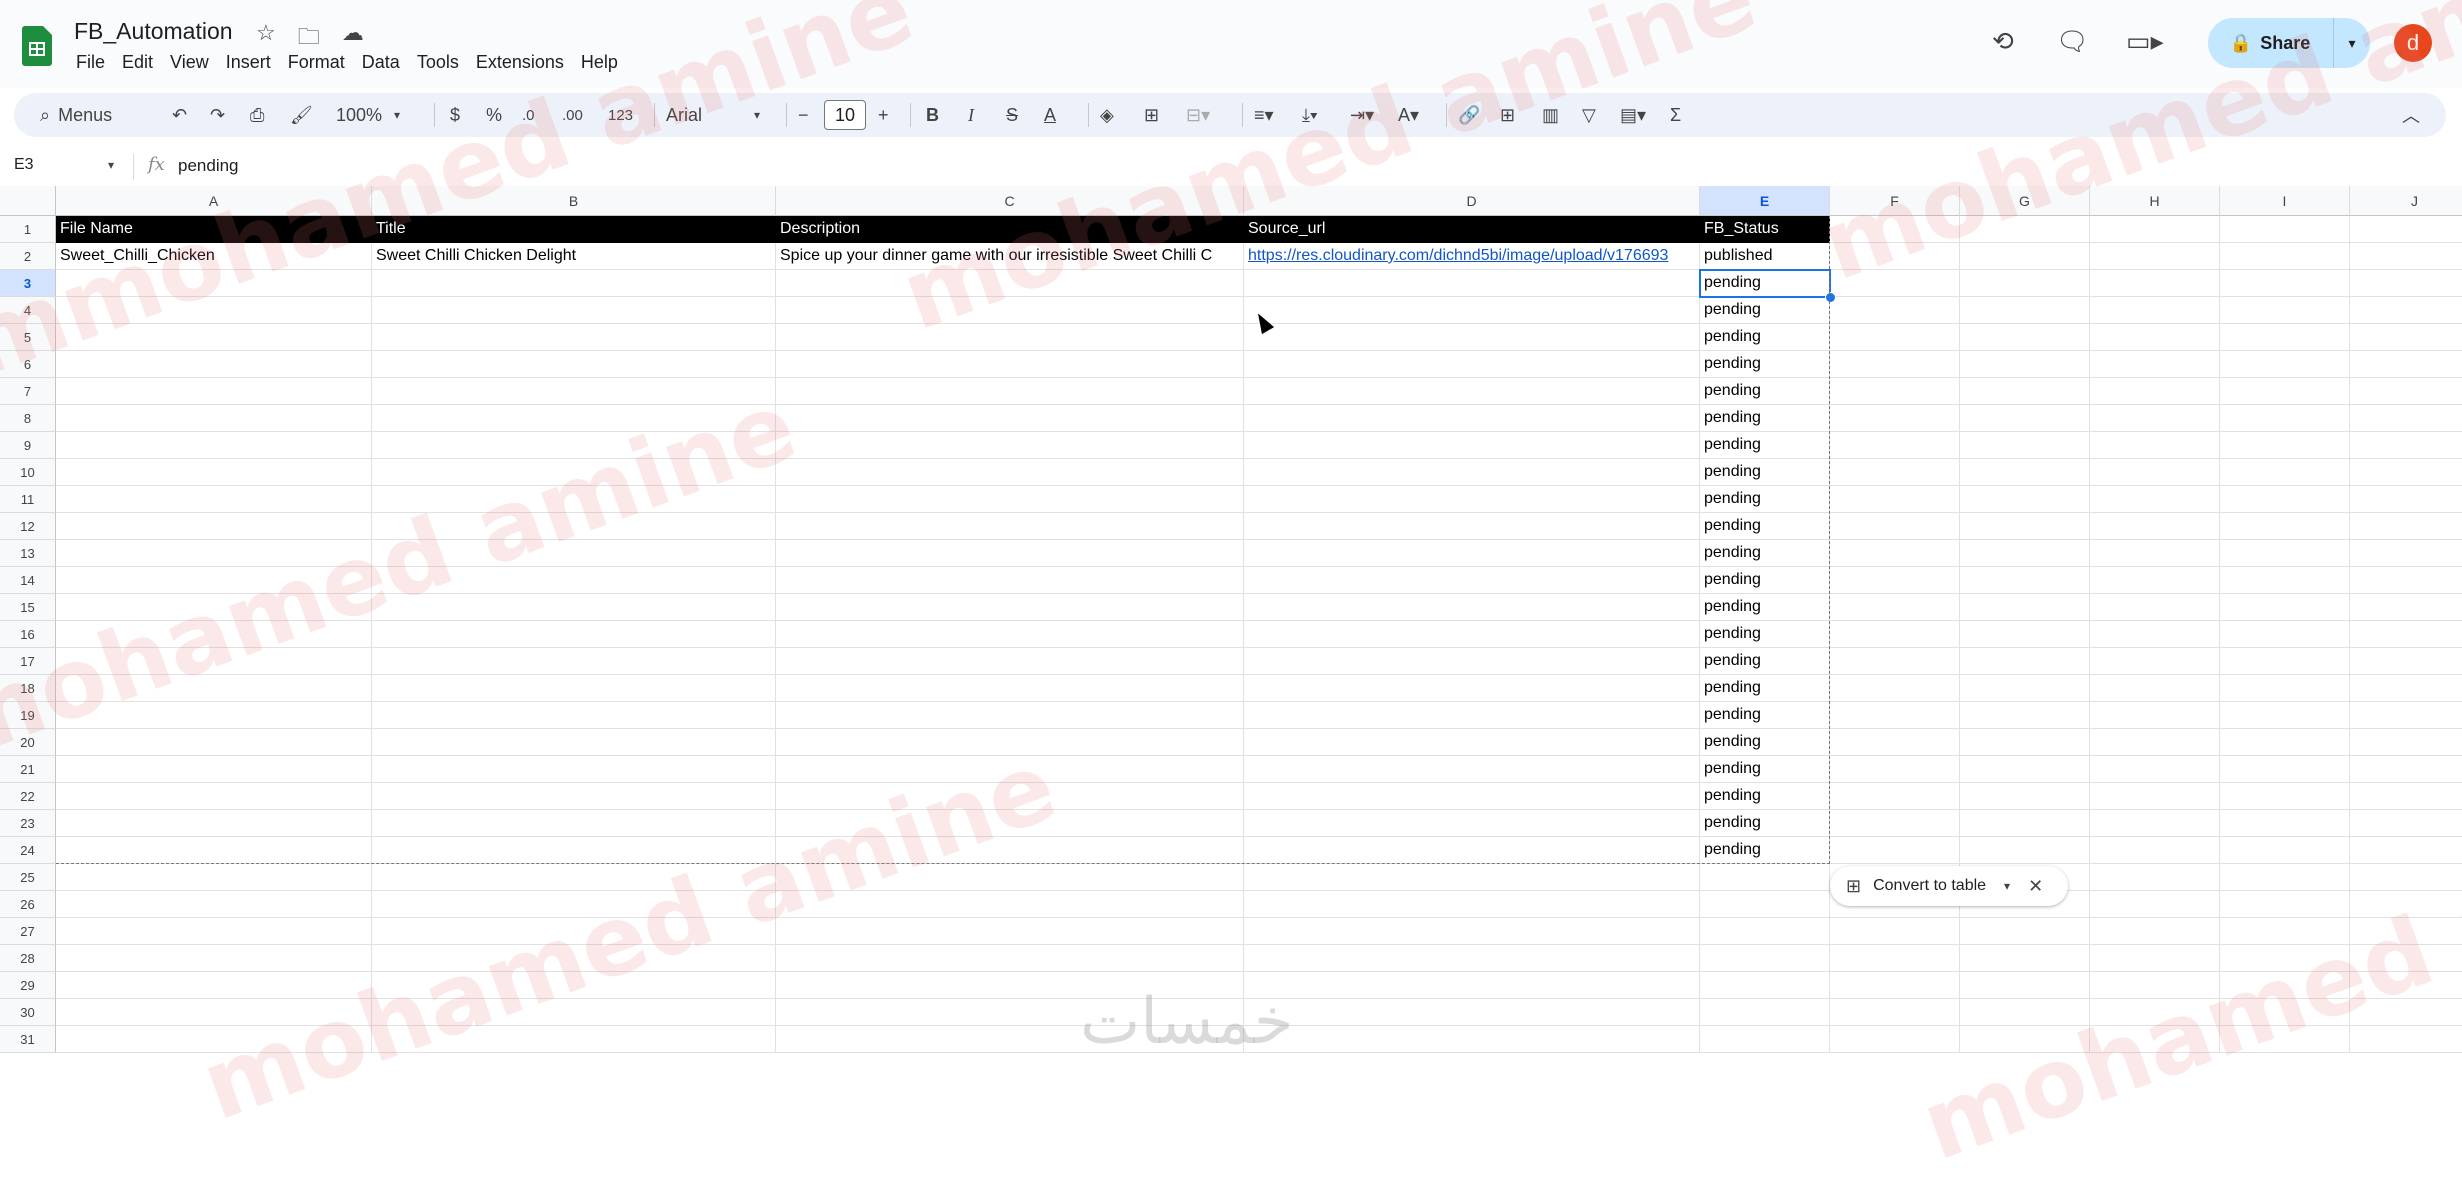 The image size is (2462, 1182). What do you see at coordinates (28, 418) in the screenshot?
I see `row-header: 8` at bounding box center [28, 418].